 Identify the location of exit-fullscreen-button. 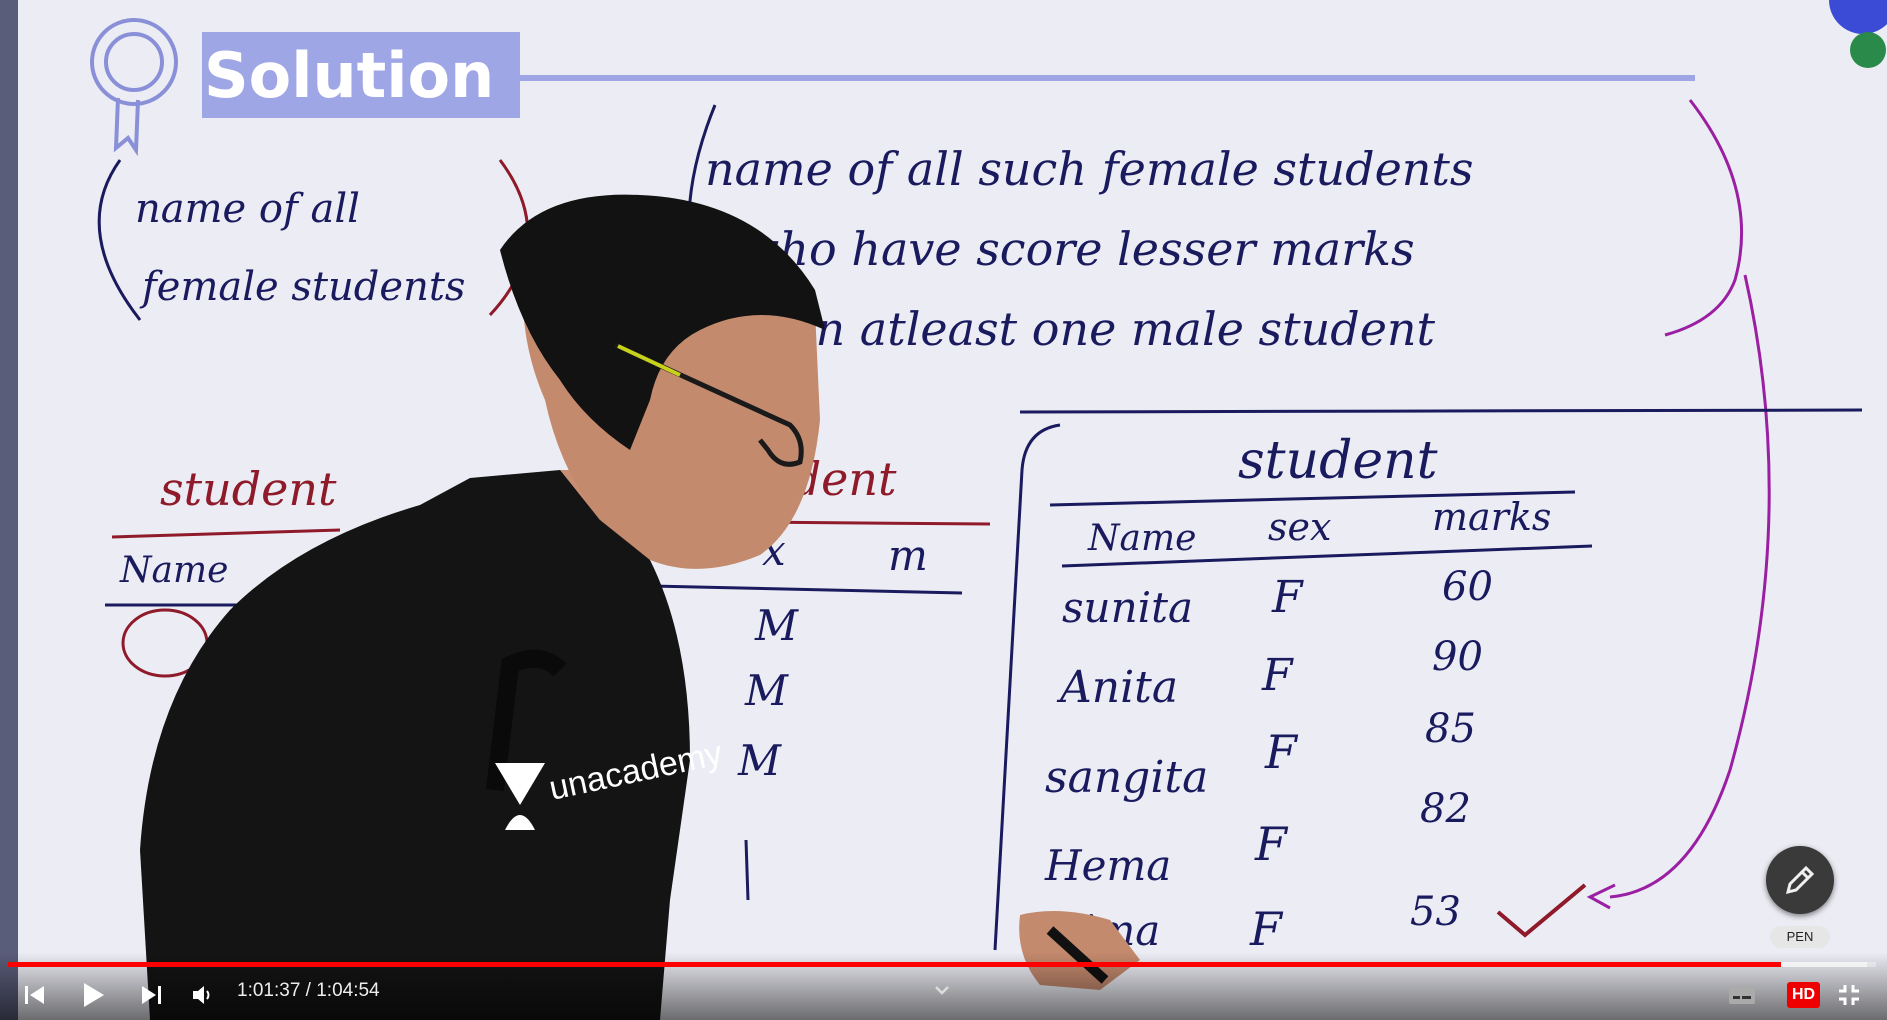
(1849, 995).